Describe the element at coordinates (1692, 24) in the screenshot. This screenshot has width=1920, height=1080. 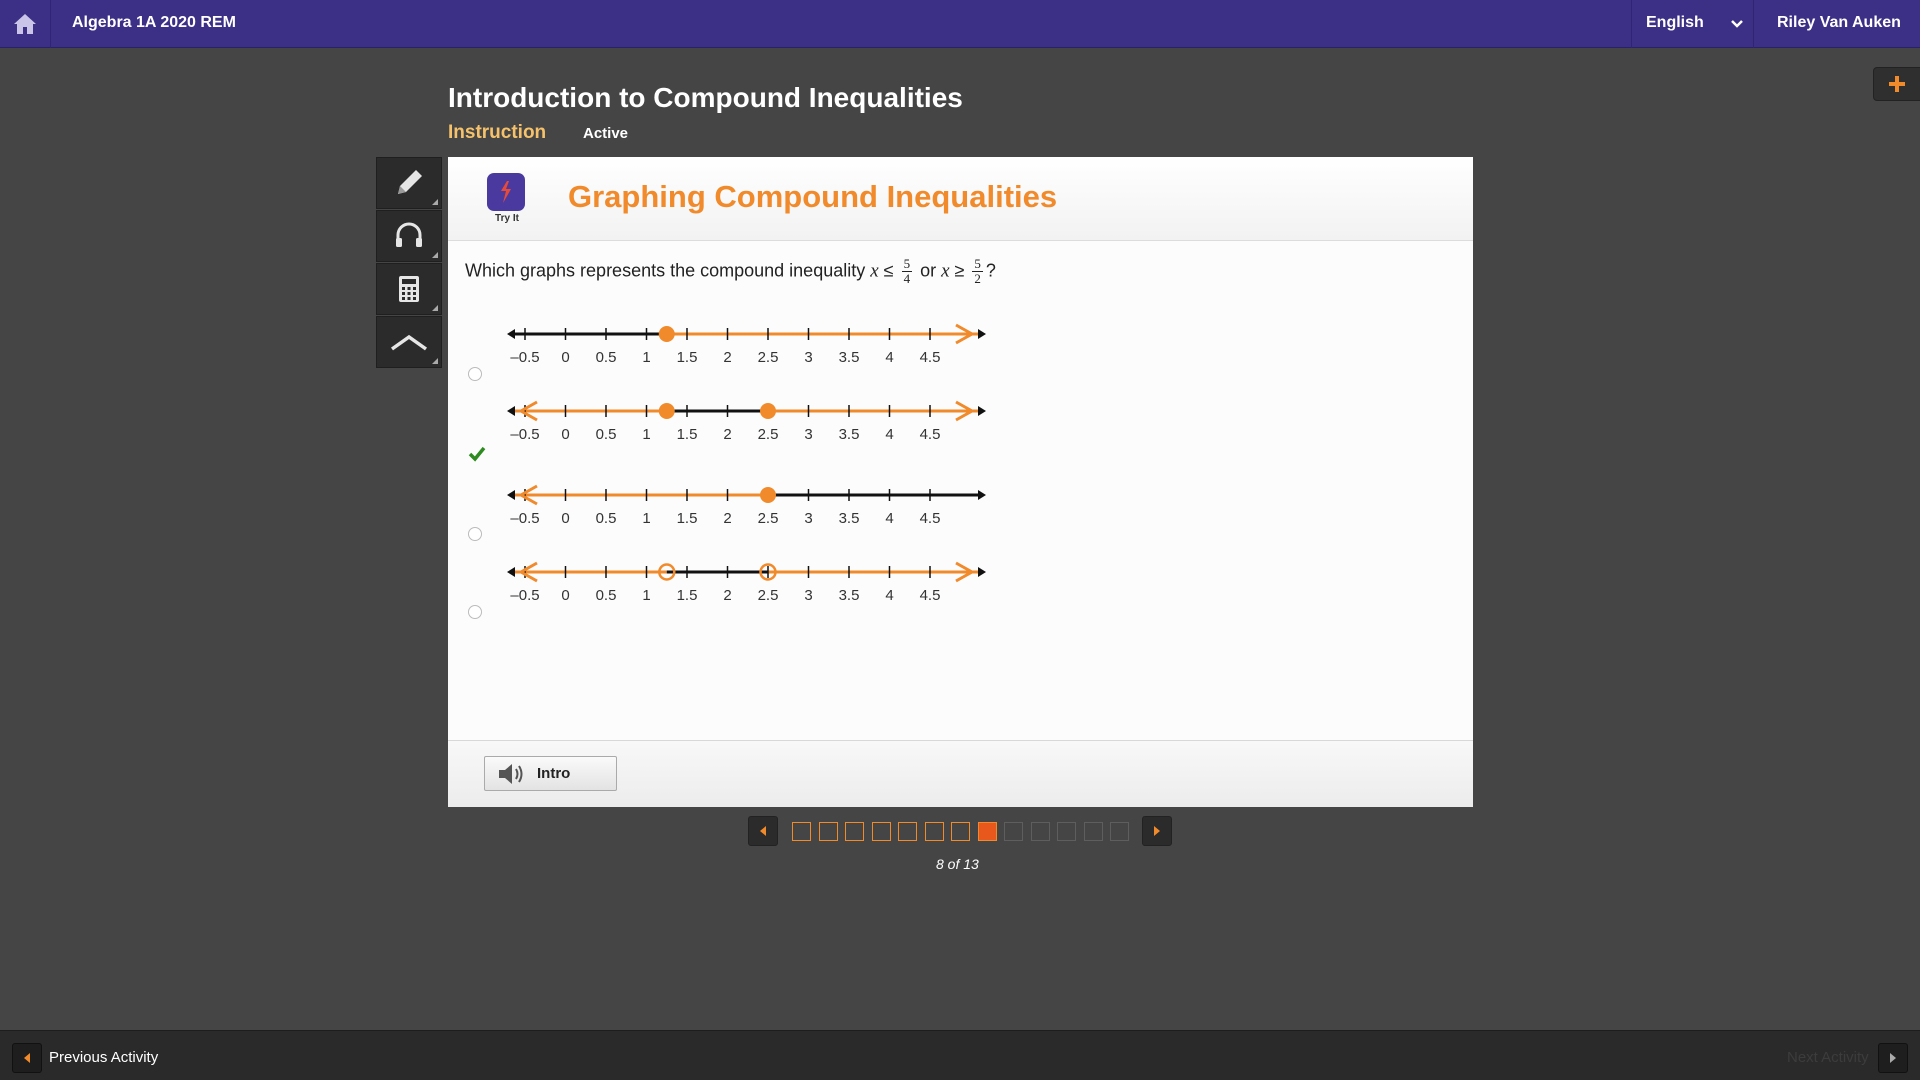
I see `language-selector: English` at that location.